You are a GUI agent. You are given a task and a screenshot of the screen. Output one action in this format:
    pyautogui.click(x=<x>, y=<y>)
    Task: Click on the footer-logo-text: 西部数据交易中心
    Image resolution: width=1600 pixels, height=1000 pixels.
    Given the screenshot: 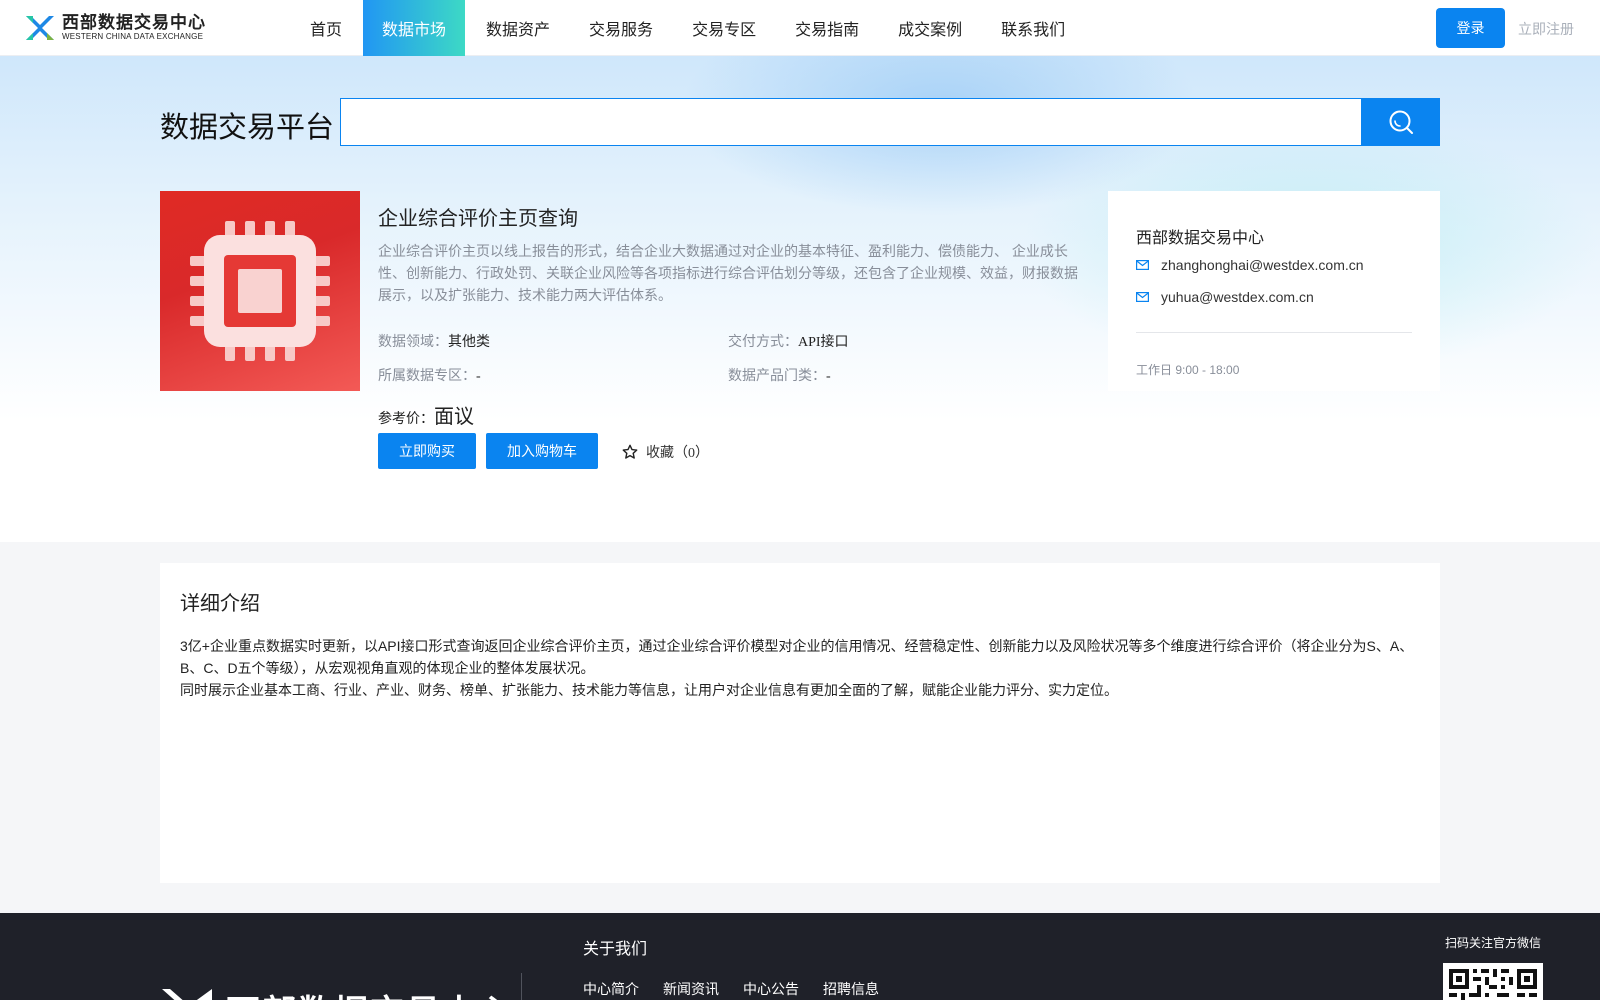 What is the action you would take?
    pyautogui.click(x=370, y=992)
    